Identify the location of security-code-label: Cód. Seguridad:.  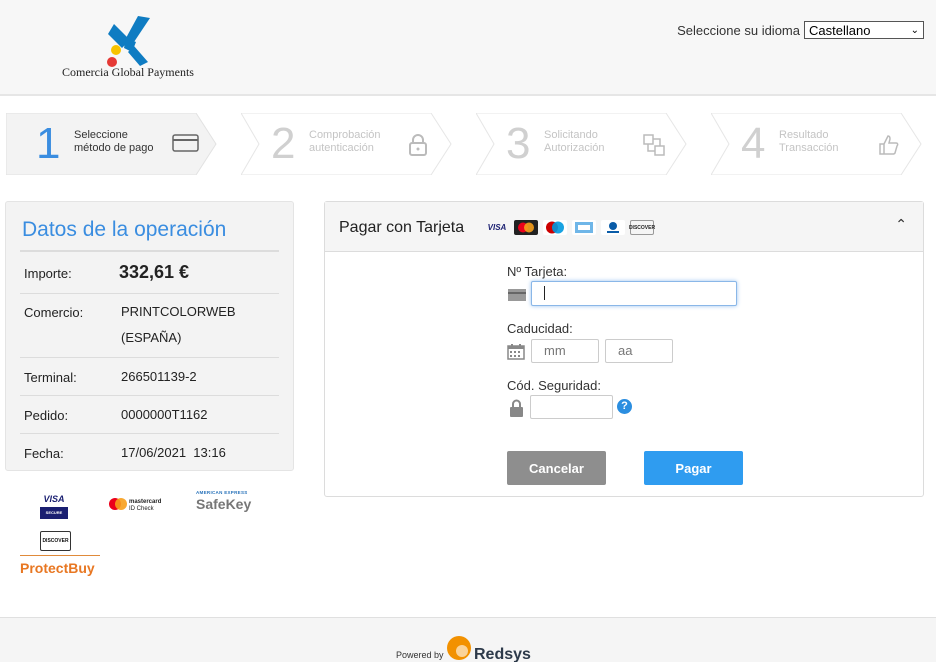
(554, 385).